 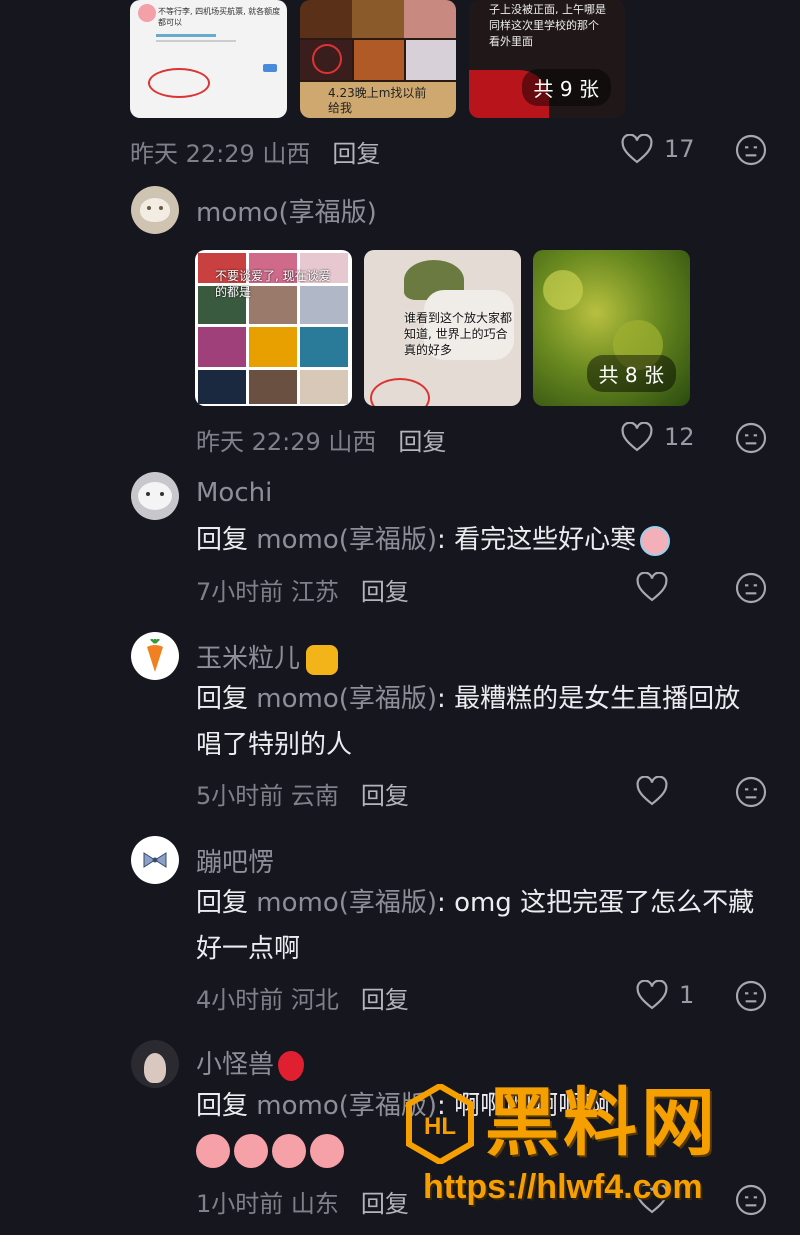 What do you see at coordinates (547, 25) in the screenshot?
I see `post-image-3-caption: 子上没被正面, 上午哪是同样这次里学校的那个看外里面` at bounding box center [547, 25].